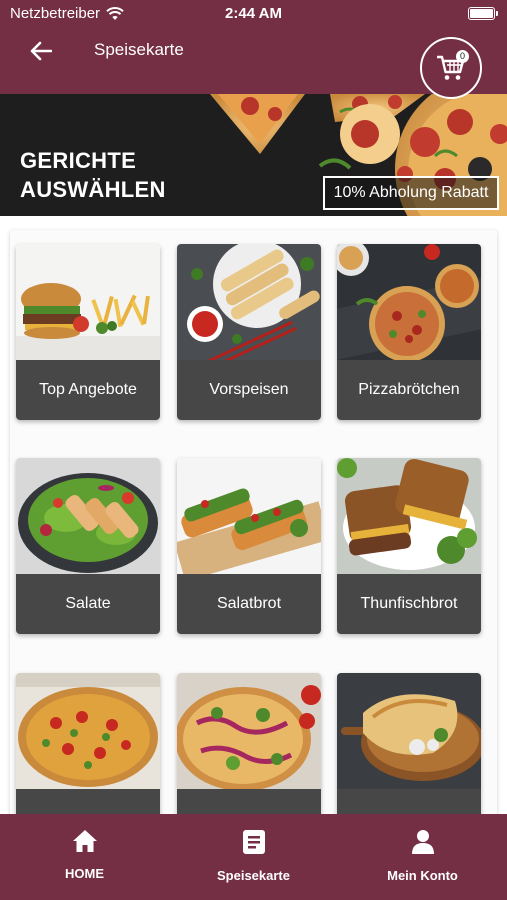 The image size is (507, 900). What do you see at coordinates (483, 13) in the screenshot?
I see `battery-icon` at bounding box center [483, 13].